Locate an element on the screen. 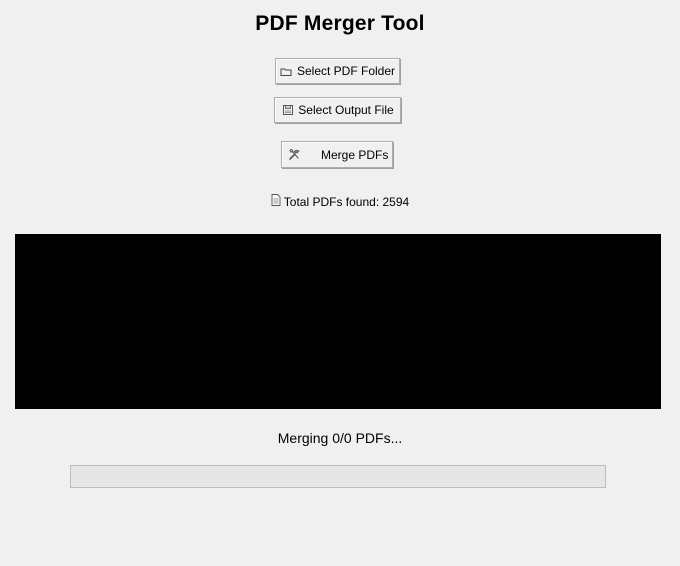  select-output-file-button: Select Output File is located at coordinates (337, 110).